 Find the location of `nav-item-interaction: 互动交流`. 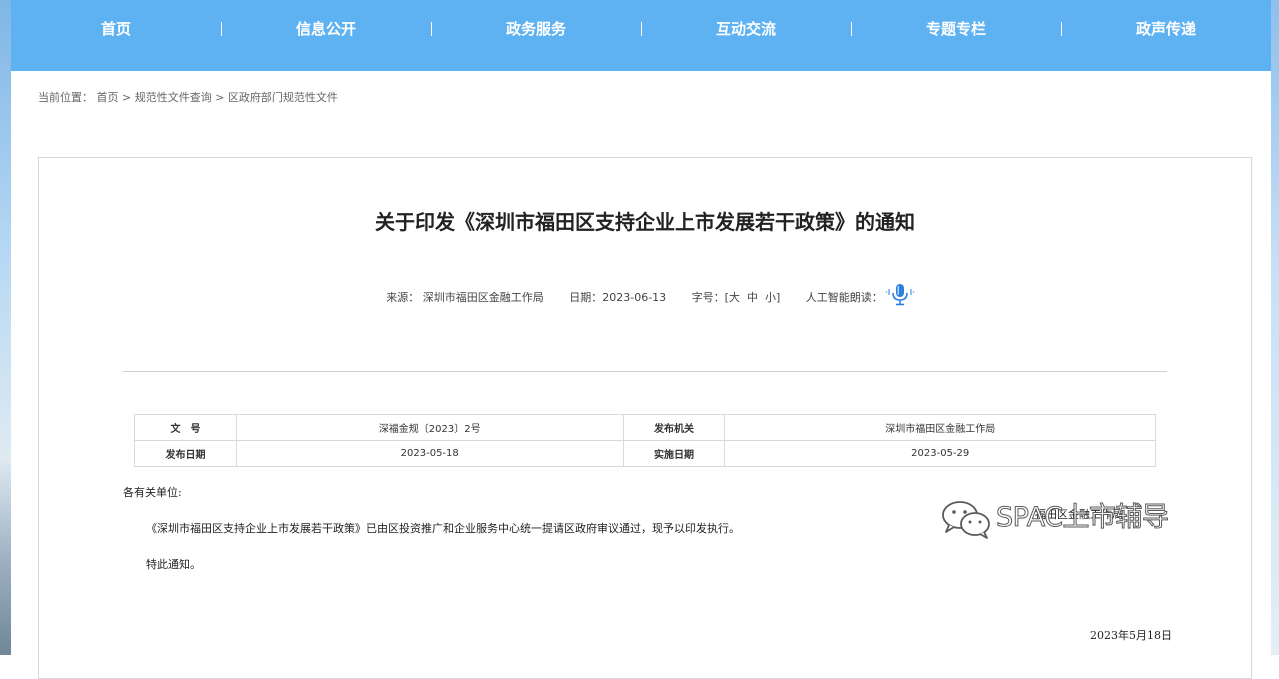

nav-item-interaction: 互动交流 is located at coordinates (746, 29).